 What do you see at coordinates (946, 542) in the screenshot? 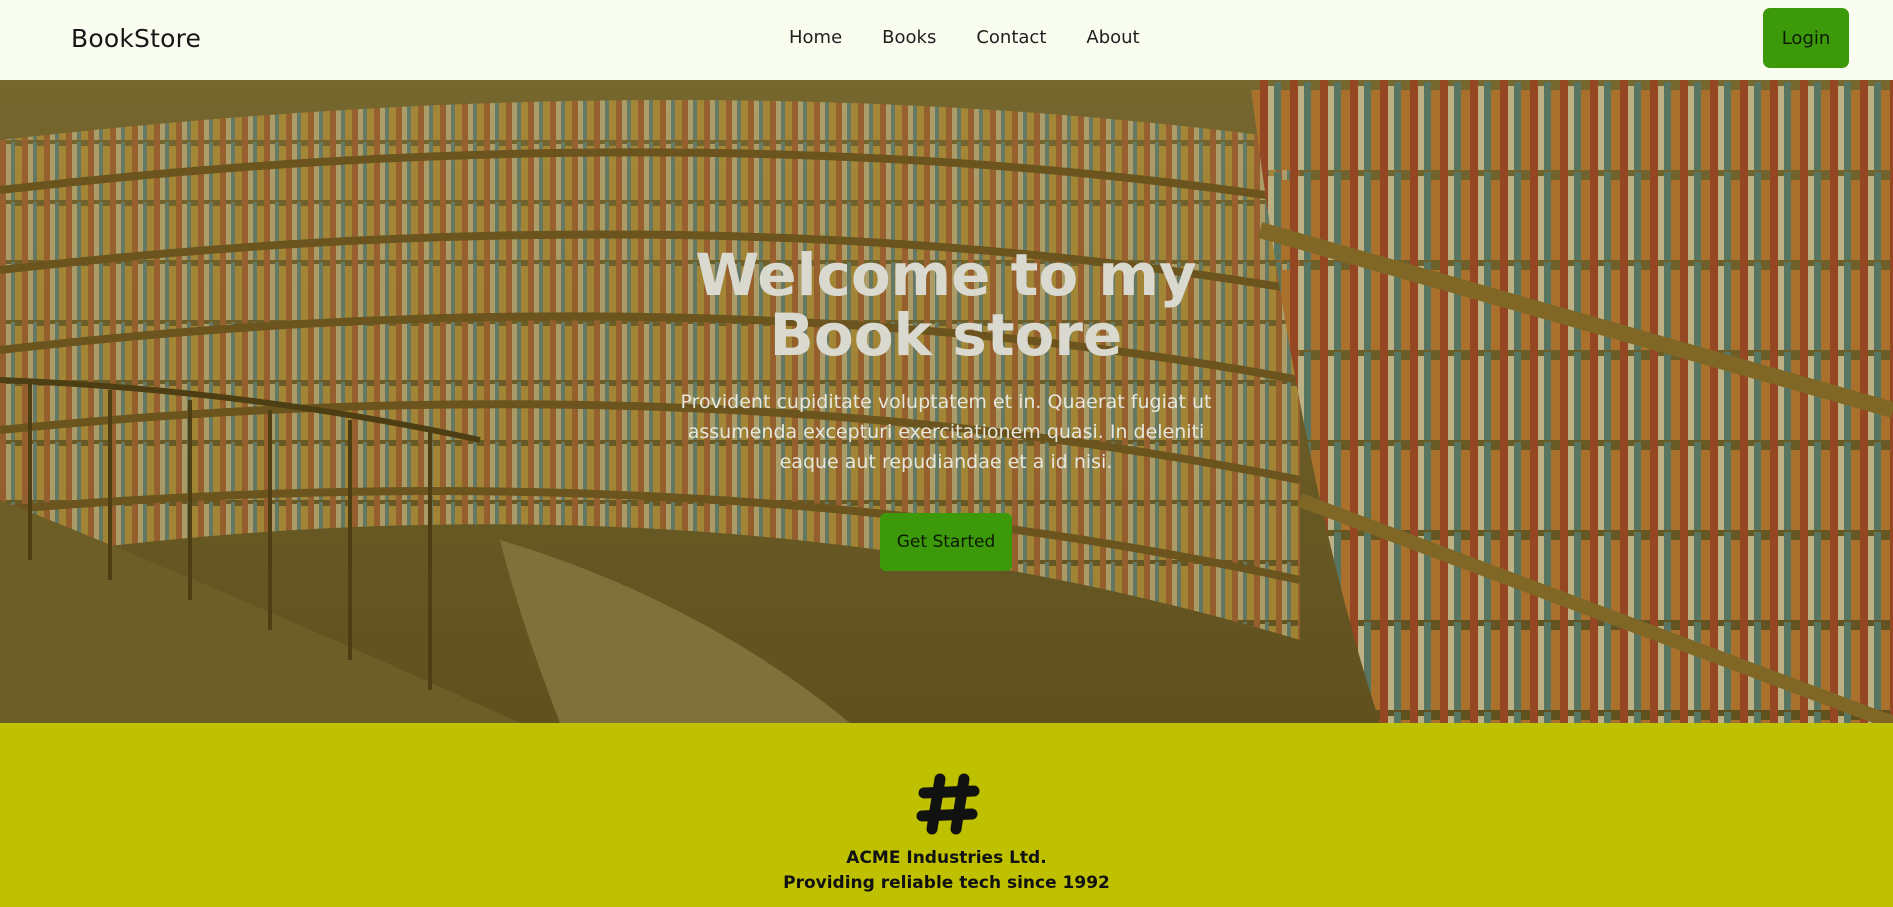
I see `get-started-button: Get Started` at bounding box center [946, 542].